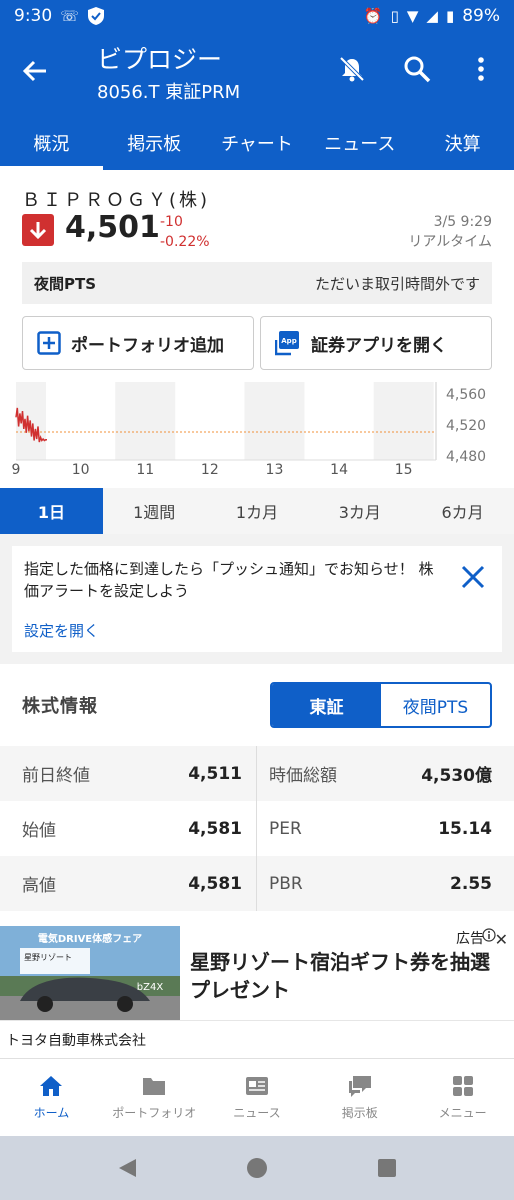 Image resolution: width=514 pixels, height=1200 pixels. I want to click on realtime-label: リアルタイム, so click(450, 242).